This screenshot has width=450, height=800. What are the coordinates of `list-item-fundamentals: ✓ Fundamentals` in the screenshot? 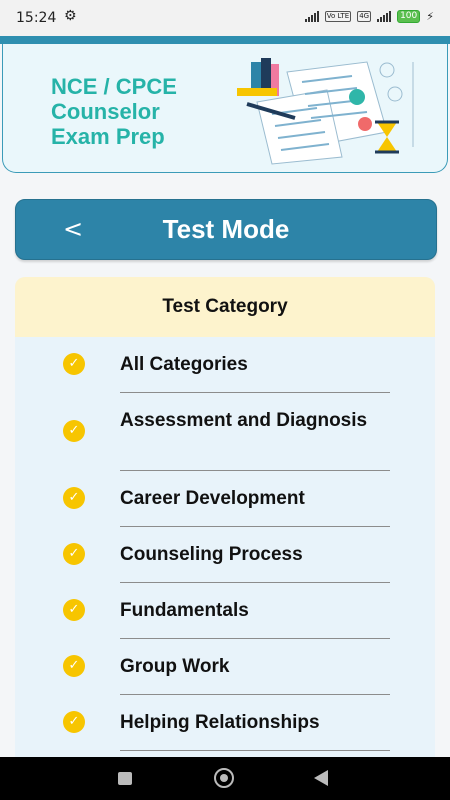 It's located at (225, 611).